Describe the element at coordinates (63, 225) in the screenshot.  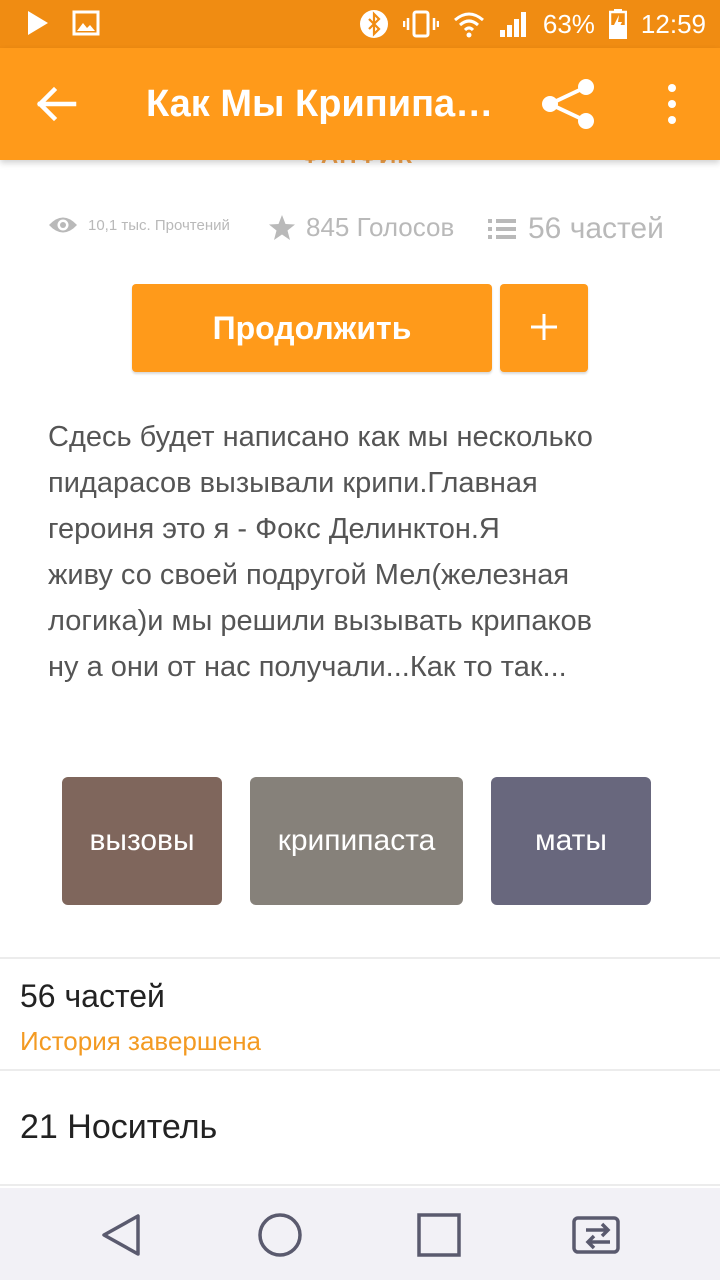
I see `eye-icon` at that location.